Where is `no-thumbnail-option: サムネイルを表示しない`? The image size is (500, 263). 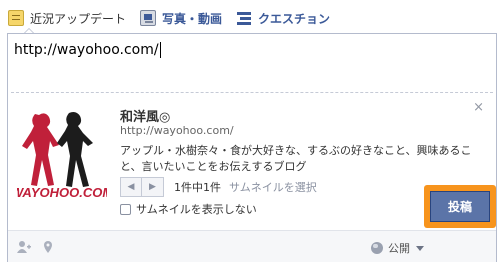 no-thumbnail-option: サムネイルを表示しない is located at coordinates (188, 209).